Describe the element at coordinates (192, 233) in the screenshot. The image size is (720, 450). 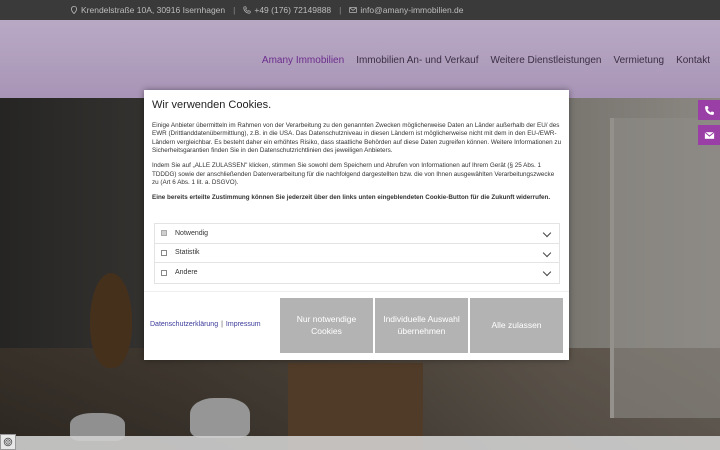
I see `category-label: Notwendig` at that location.